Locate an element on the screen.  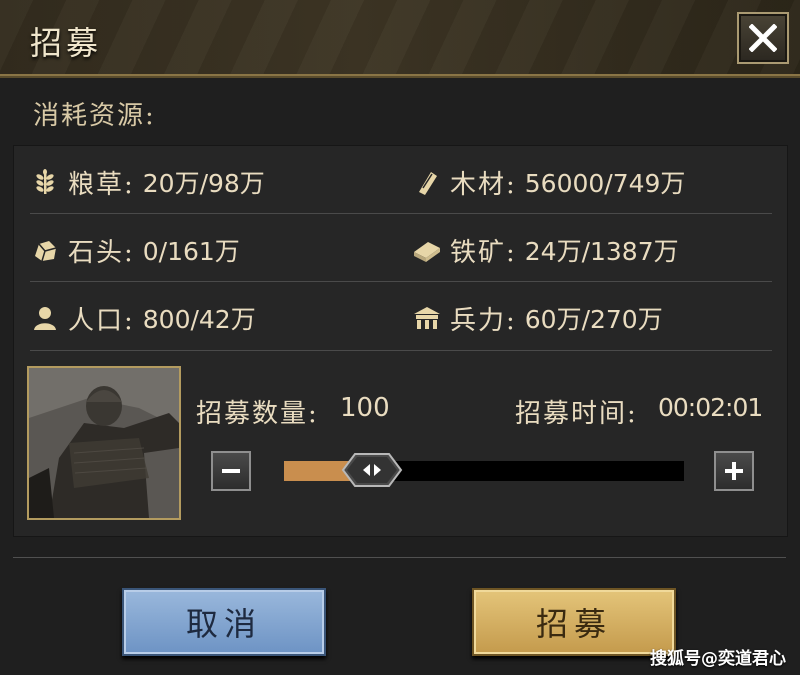
resource-population: 人口: 800/42万 is located at coordinates (143, 318).